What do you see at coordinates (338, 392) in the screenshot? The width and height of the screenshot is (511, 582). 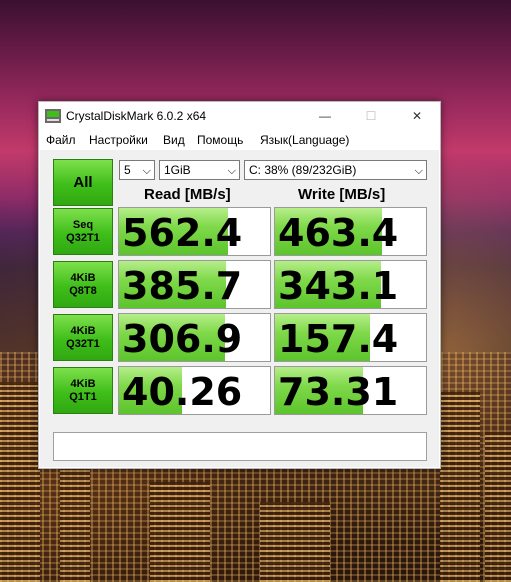 I see `write-value: 73.31` at bounding box center [338, 392].